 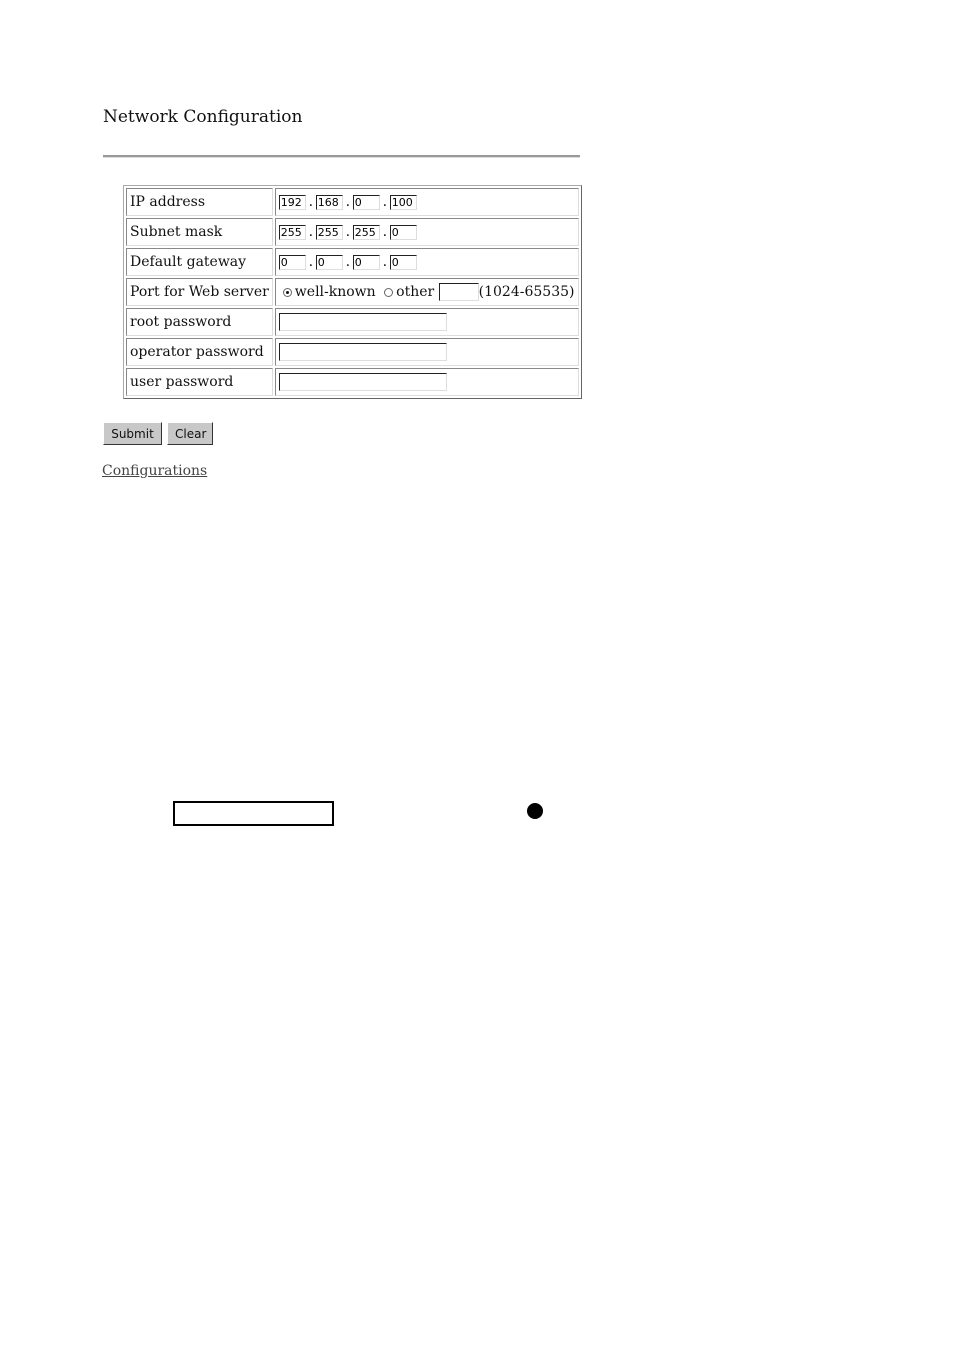 I want to click on web-port-label: Port for Web server, so click(x=199, y=292).